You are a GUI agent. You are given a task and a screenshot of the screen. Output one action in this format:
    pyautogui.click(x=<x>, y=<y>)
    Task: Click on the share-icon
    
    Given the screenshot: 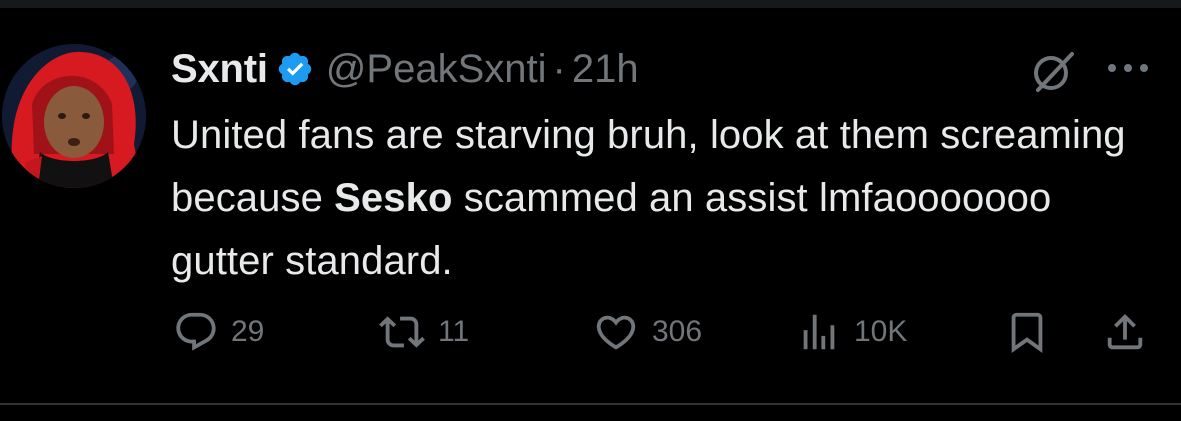 What is the action you would take?
    pyautogui.click(x=1125, y=331)
    